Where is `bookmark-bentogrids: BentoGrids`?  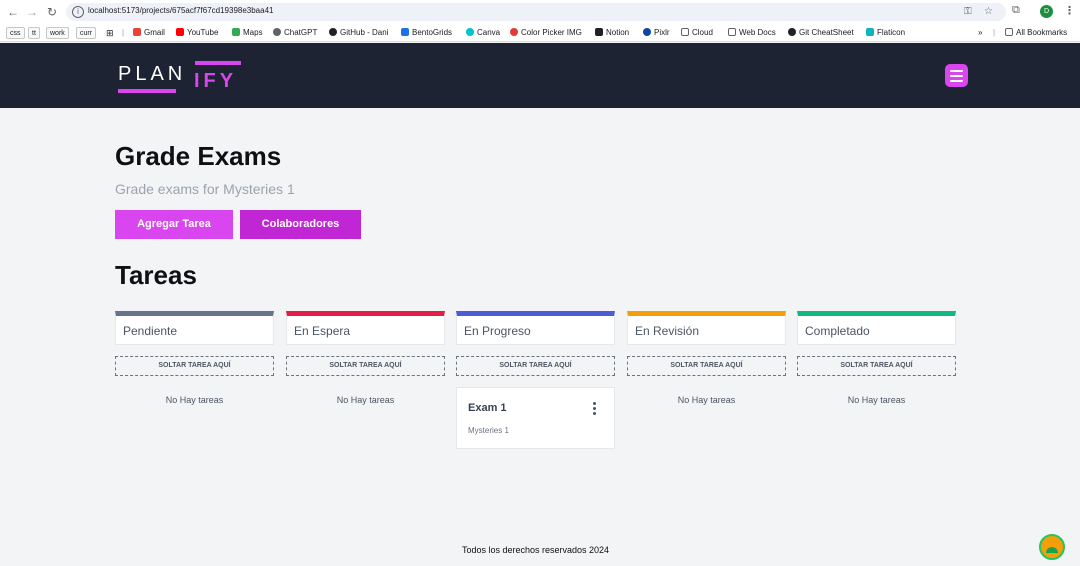
bookmark-bentogrids: BentoGrids is located at coordinates (426, 33).